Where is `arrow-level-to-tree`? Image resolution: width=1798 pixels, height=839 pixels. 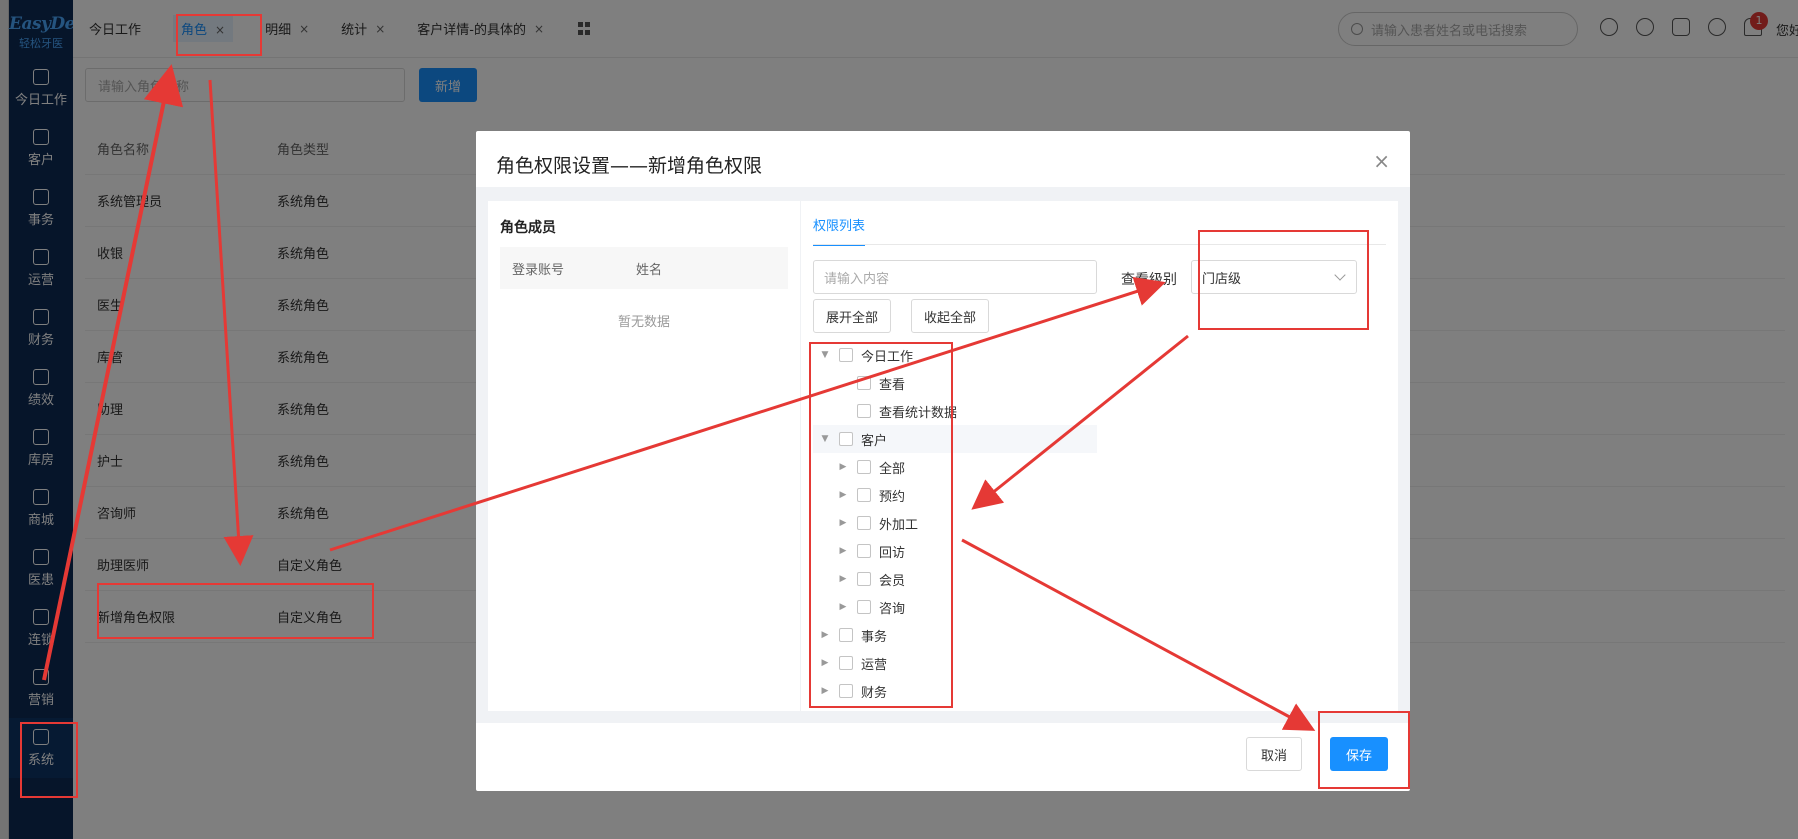 arrow-level-to-tree is located at coordinates (1080, 422).